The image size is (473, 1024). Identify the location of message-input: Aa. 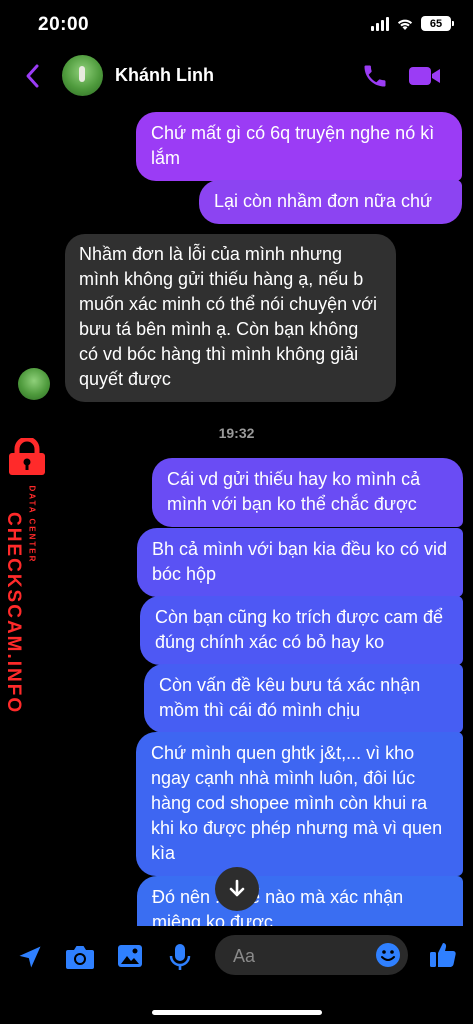
(311, 955).